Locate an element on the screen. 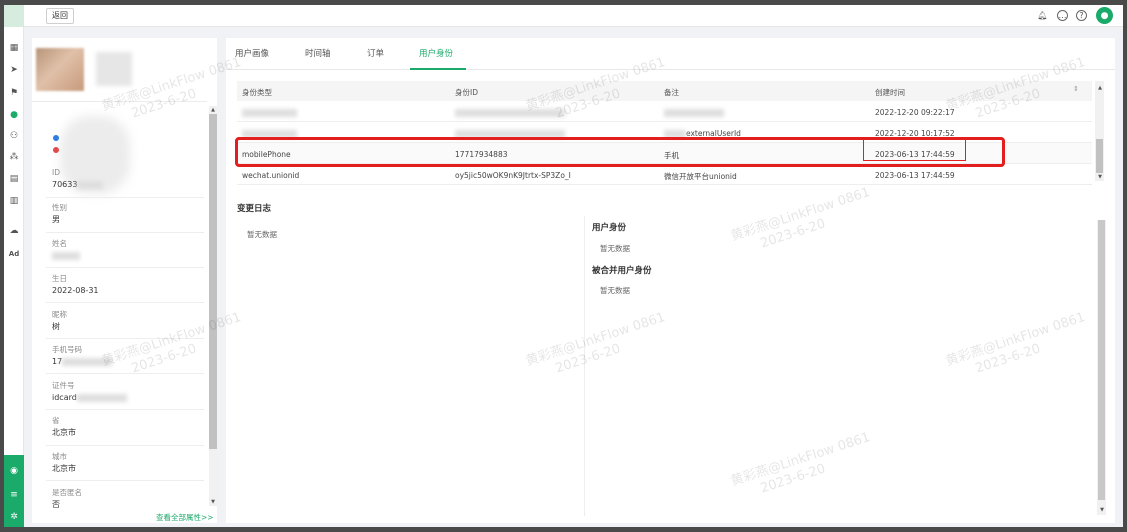 This screenshot has width=1127, height=532. prop-phone: 手机号码 17 is located at coordinates (128, 356).